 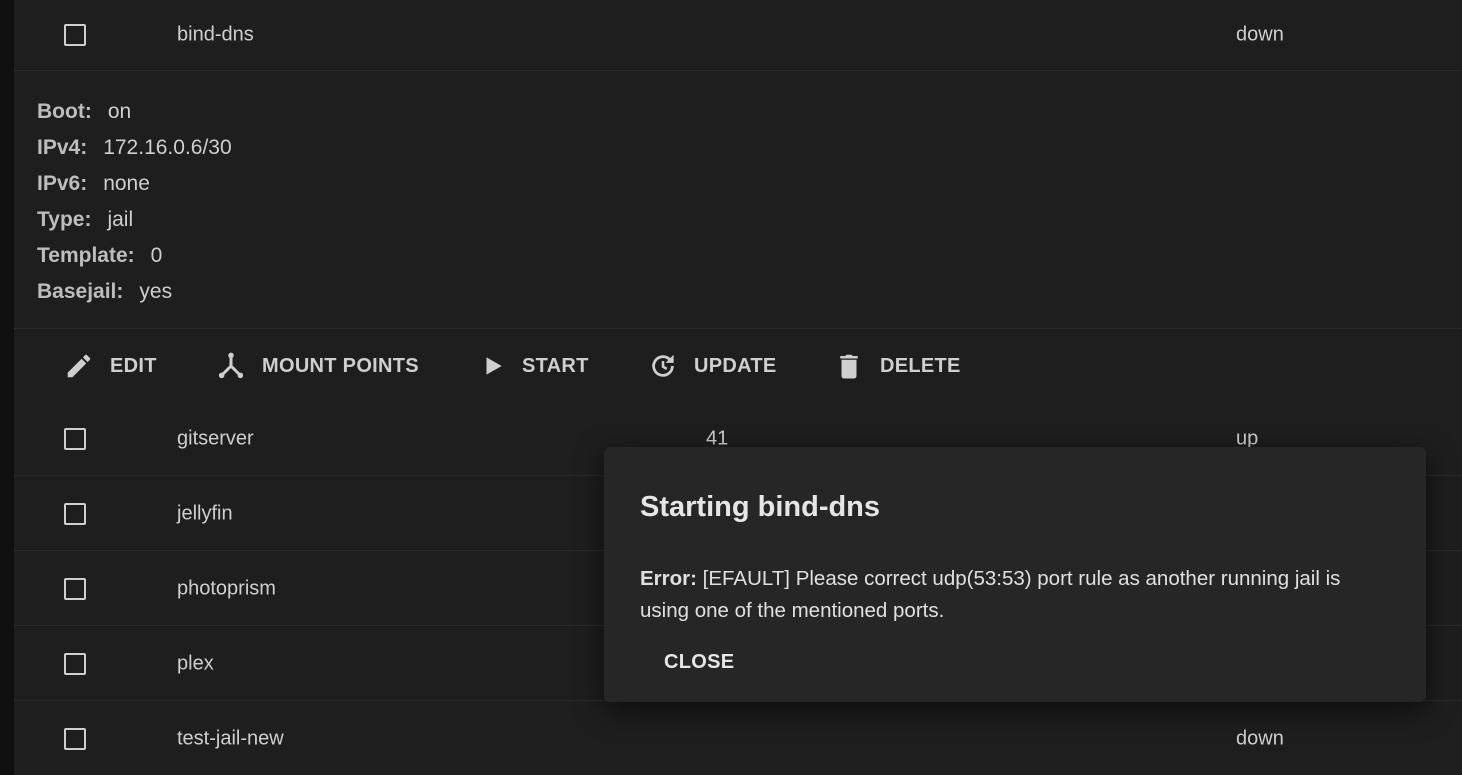 I want to click on detail-label: Basejail:, so click(x=80, y=291).